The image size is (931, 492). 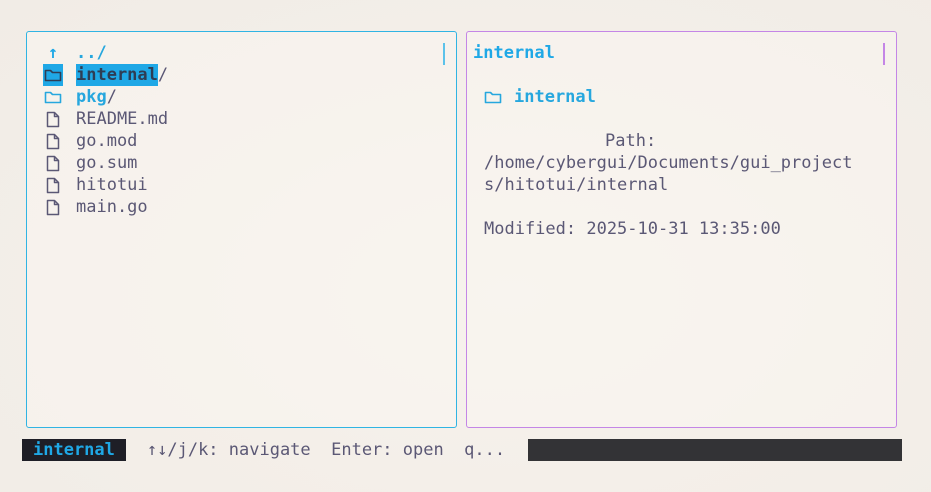 What do you see at coordinates (715, 450) in the screenshot?
I see `status-bar-fill` at bounding box center [715, 450].